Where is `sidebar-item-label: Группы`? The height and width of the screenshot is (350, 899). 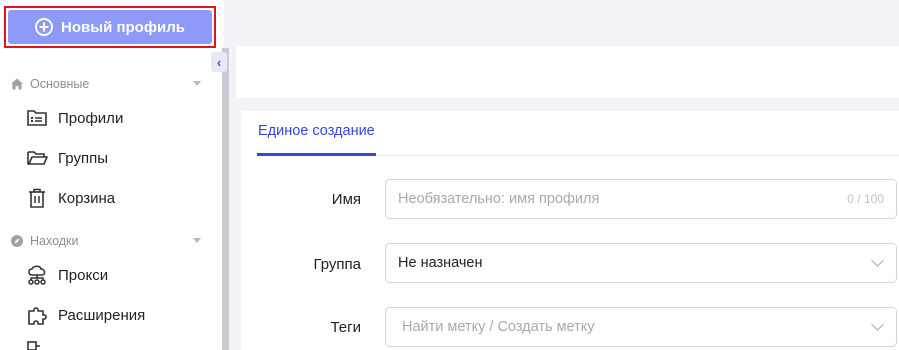 sidebar-item-label: Группы is located at coordinates (83, 158).